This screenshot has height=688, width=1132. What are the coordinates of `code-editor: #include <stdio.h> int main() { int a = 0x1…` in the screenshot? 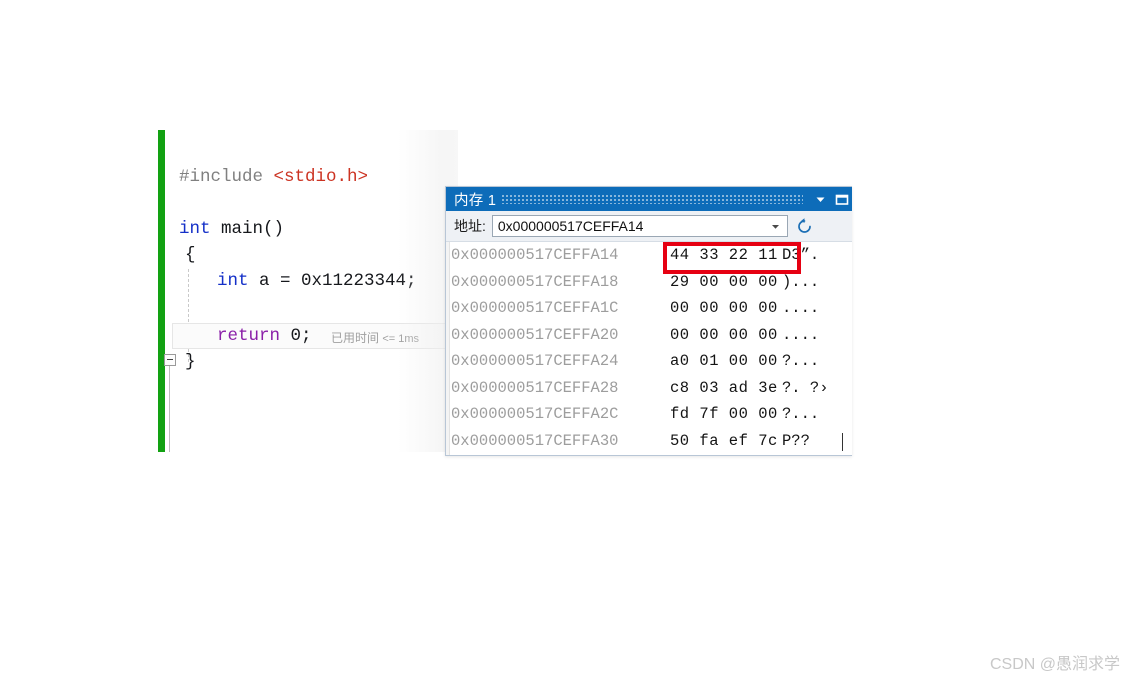 It's located at (308, 291).